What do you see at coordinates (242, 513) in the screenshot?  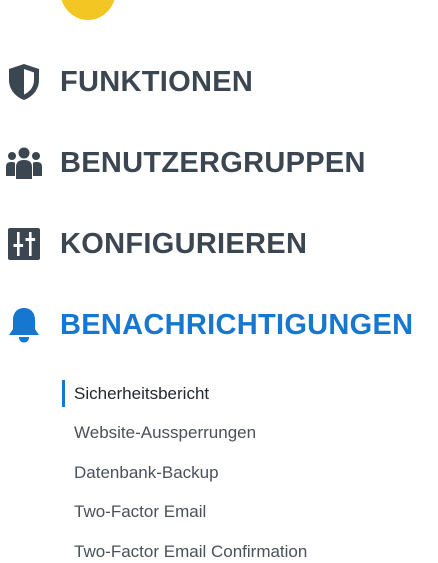 I see `submenu-item-two-factor-email: Two-Factor Email` at bounding box center [242, 513].